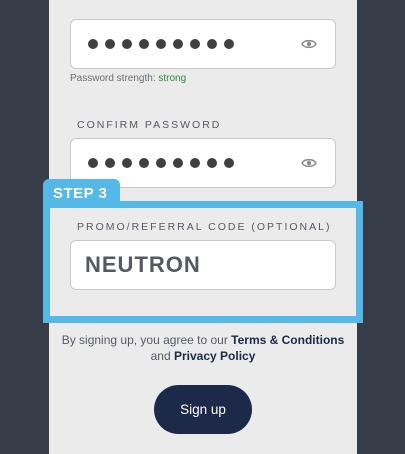  I want to click on confirm-password-label: CONFIRM PASSWORD, so click(149, 125).